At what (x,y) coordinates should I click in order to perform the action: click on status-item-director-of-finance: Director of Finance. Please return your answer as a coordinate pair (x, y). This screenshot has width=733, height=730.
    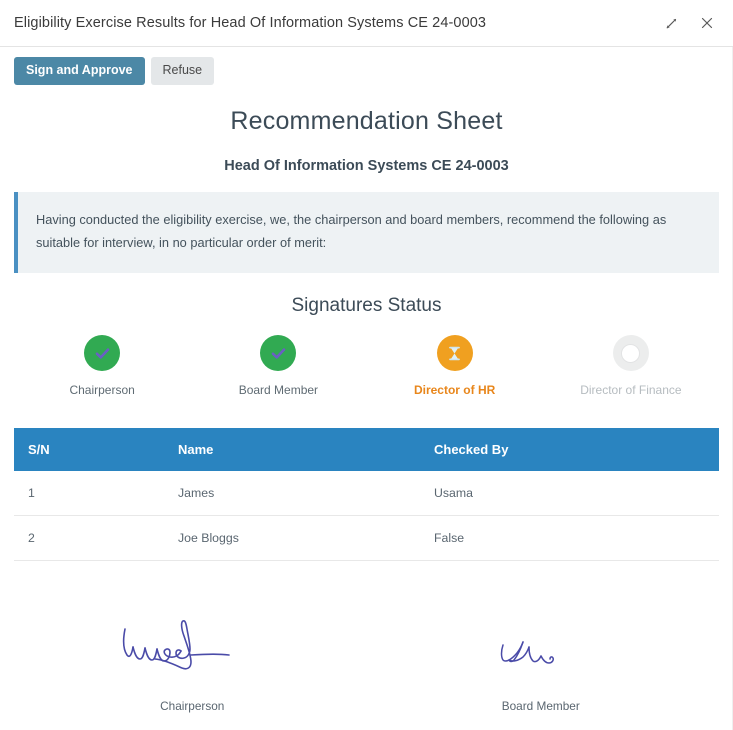
    Looking at the image, I should click on (631, 366).